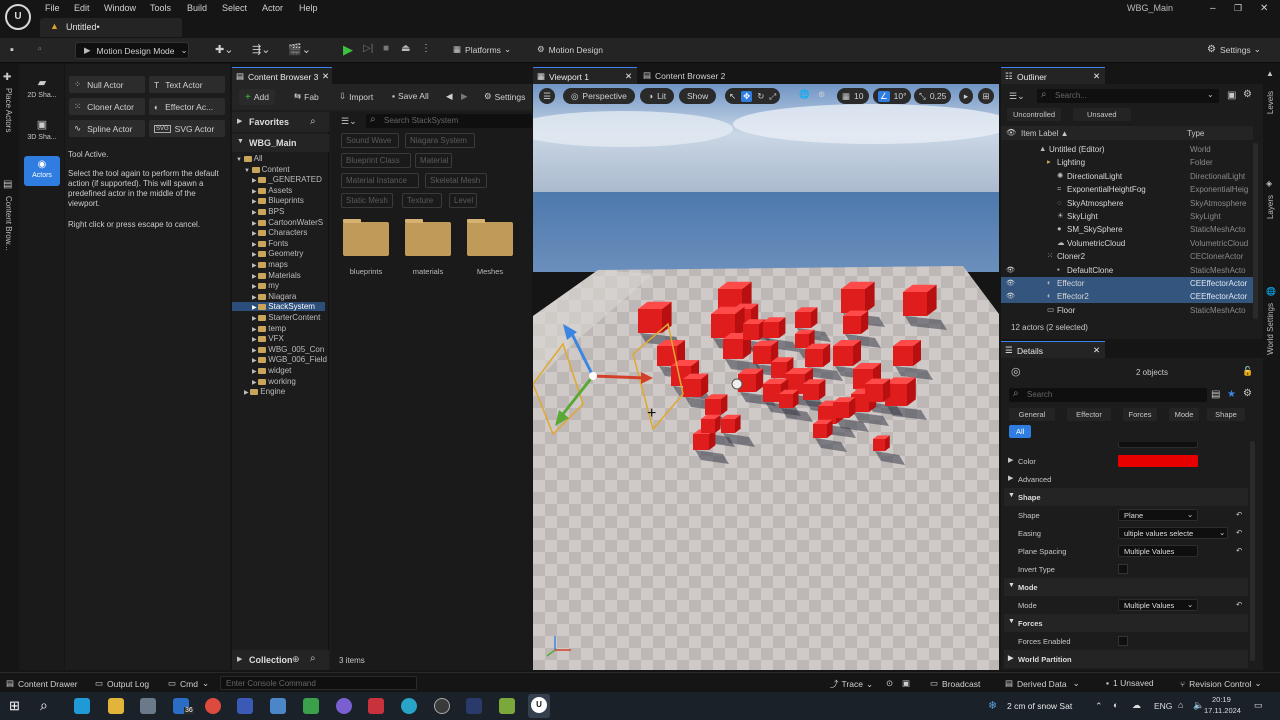 The image size is (1280, 720). Describe the element at coordinates (570, 49) in the screenshot. I see `motion-design-button: ⚙ Motion Design` at that location.